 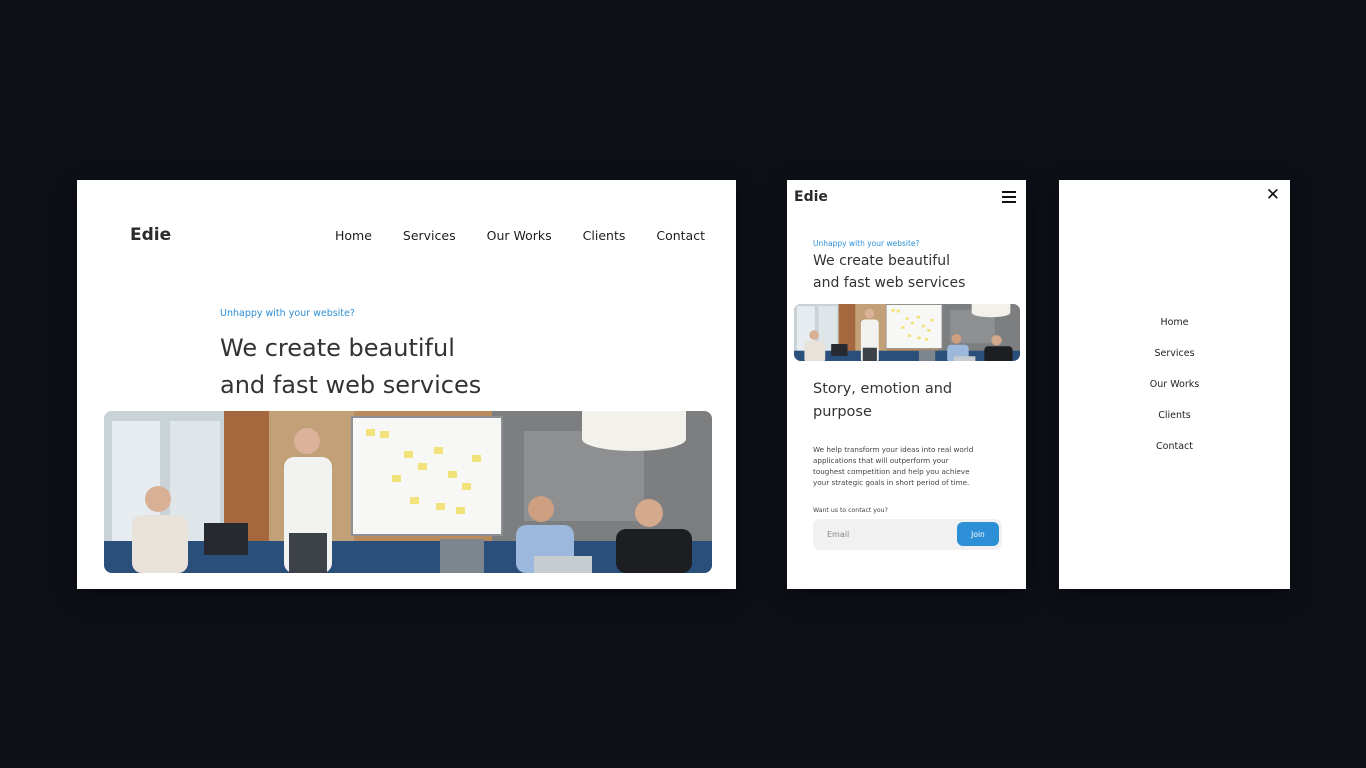 What do you see at coordinates (1174, 447) in the screenshot?
I see `menu-item-contact: Contact` at bounding box center [1174, 447].